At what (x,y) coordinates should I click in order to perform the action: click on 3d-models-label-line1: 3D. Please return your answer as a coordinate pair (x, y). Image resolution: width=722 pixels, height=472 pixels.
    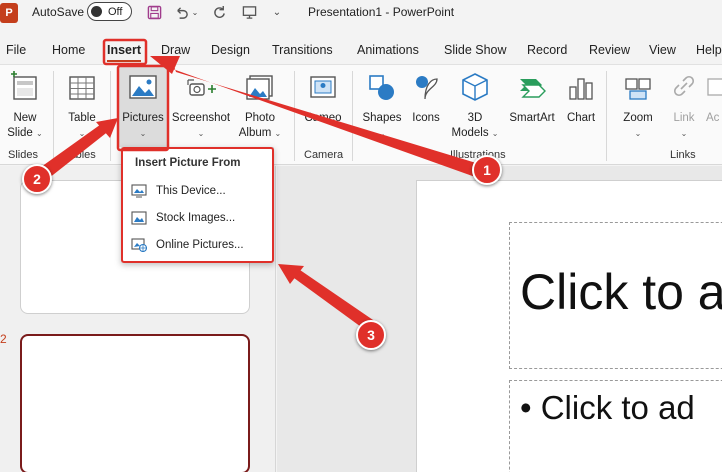
    Looking at the image, I should click on (475, 118).